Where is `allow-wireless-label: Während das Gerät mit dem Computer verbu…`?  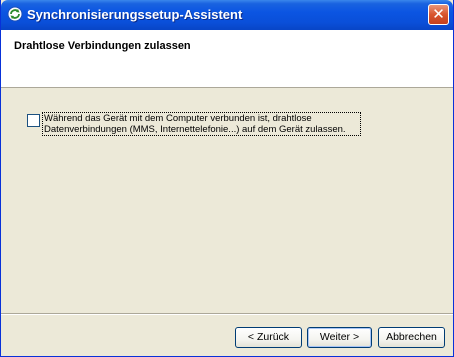
allow-wireless-label: Während das Gerät mit dem Computer verbu… is located at coordinates (201, 124).